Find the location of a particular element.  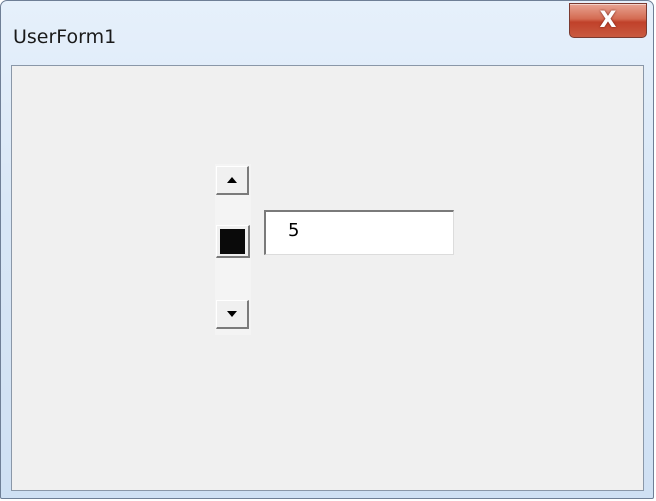

value-textbox: 5 is located at coordinates (359, 232).